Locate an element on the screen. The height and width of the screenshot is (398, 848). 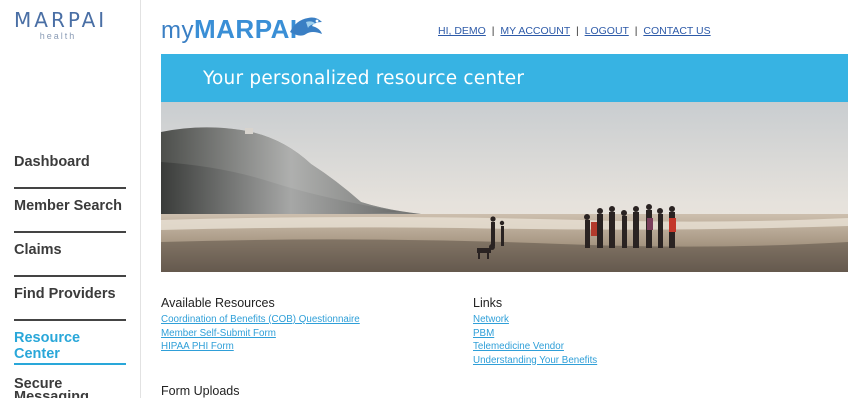
sidebar-item-resource-center: Resource Center is located at coordinates (70, 343).